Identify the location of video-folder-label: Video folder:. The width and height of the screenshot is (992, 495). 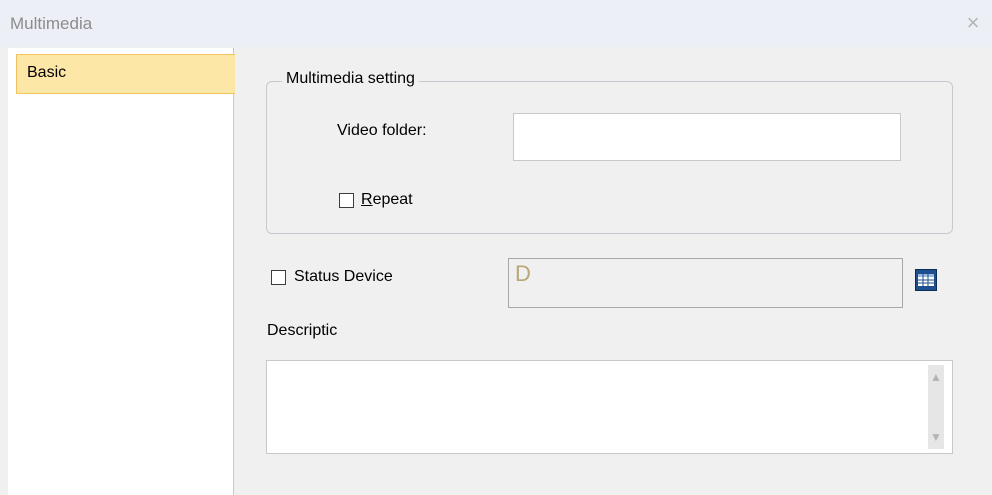
(382, 130).